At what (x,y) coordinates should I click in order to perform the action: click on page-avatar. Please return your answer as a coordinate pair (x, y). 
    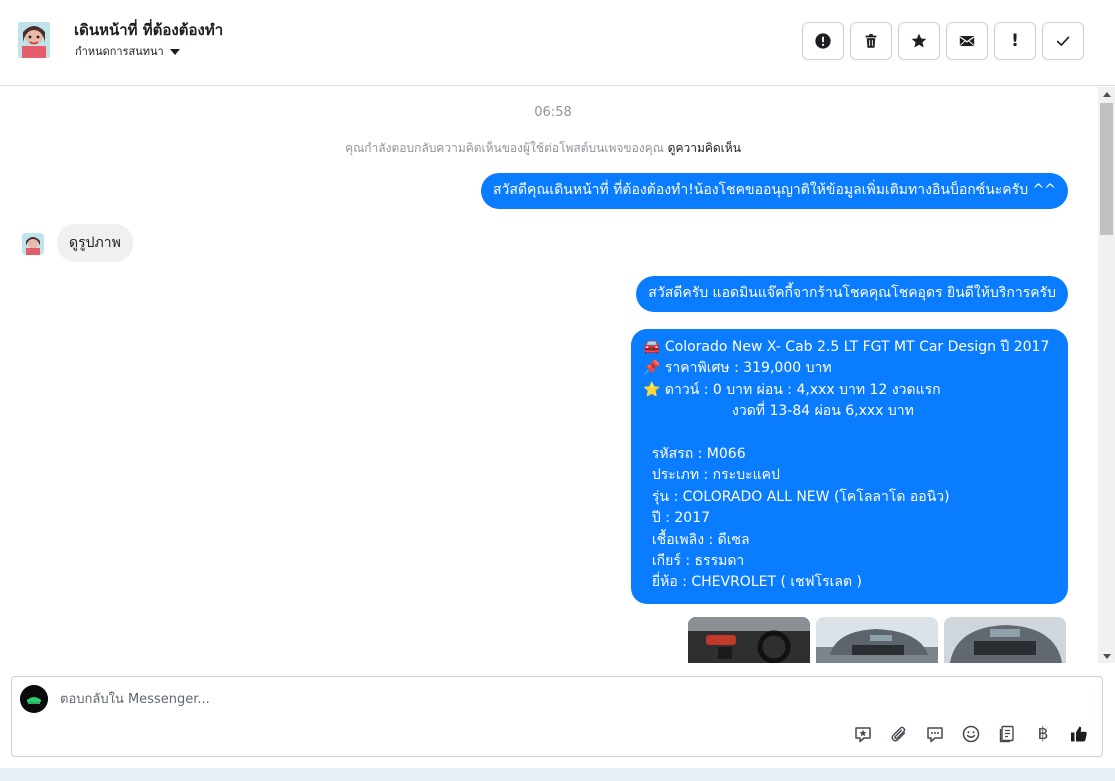
    Looking at the image, I should click on (34, 699).